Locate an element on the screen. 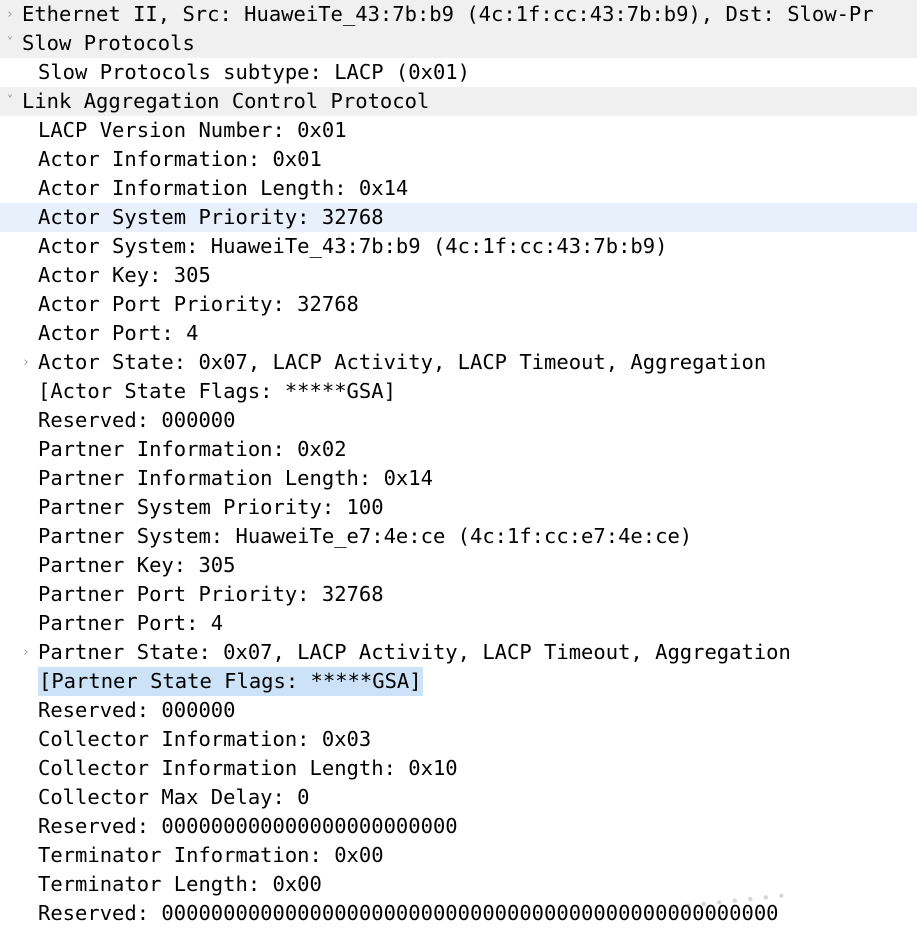 The height and width of the screenshot is (928, 917). row-label: Partner Key: 305 is located at coordinates (137, 565).